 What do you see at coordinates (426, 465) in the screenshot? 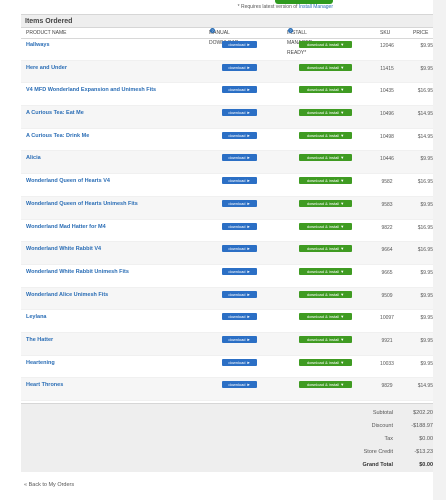
I see `totals-value: $0.00` at bounding box center [426, 465].